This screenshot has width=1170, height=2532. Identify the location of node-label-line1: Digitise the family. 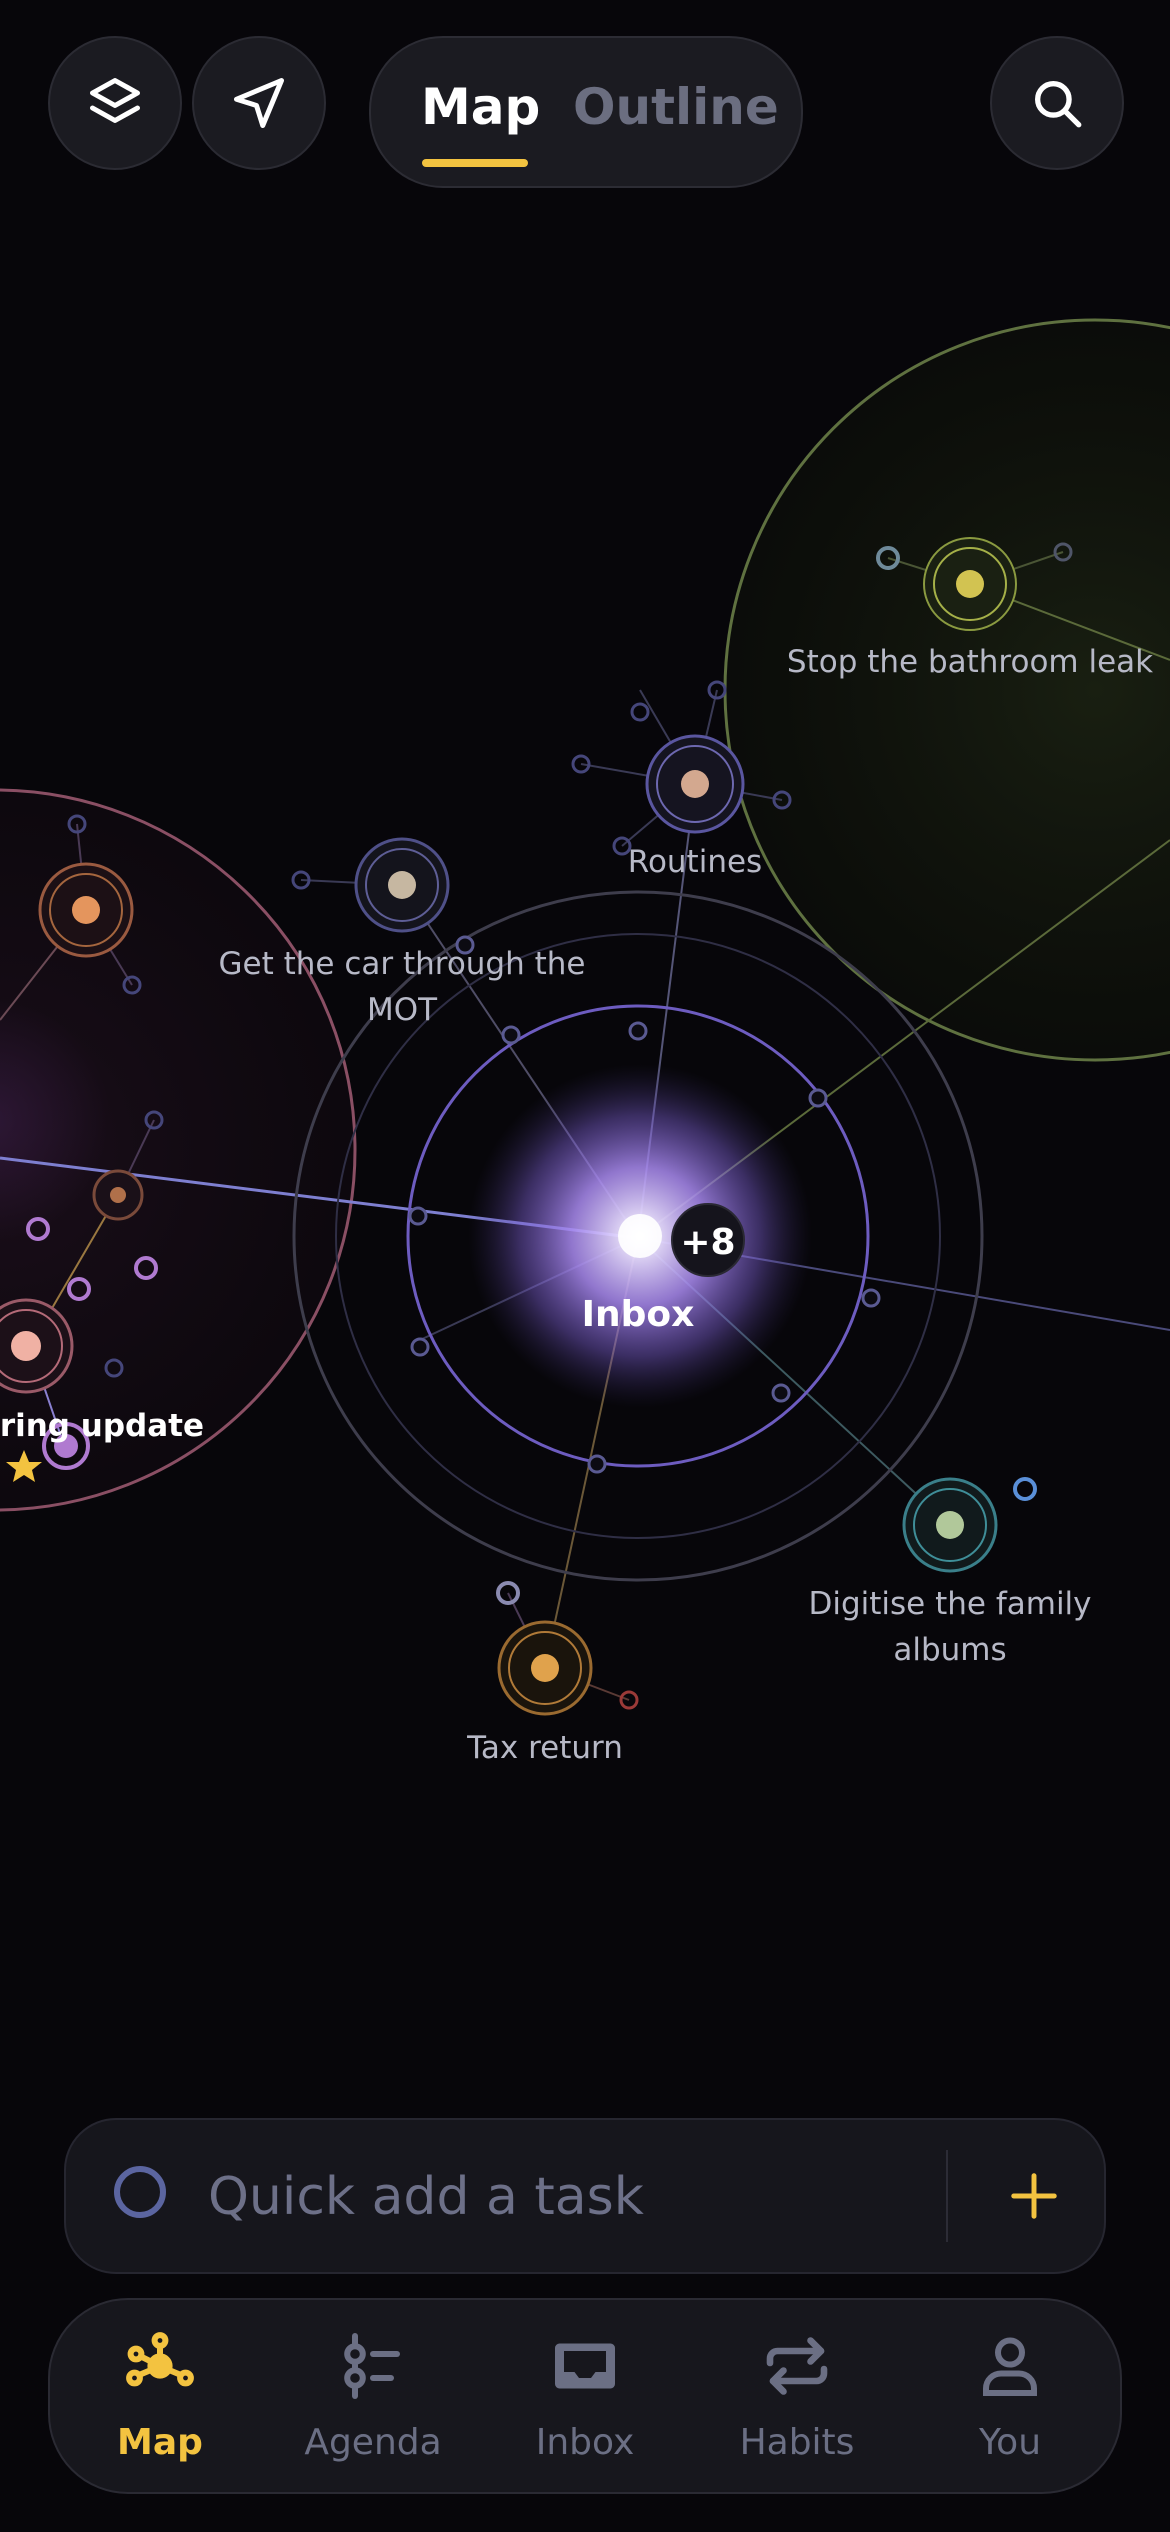
(949, 1604).